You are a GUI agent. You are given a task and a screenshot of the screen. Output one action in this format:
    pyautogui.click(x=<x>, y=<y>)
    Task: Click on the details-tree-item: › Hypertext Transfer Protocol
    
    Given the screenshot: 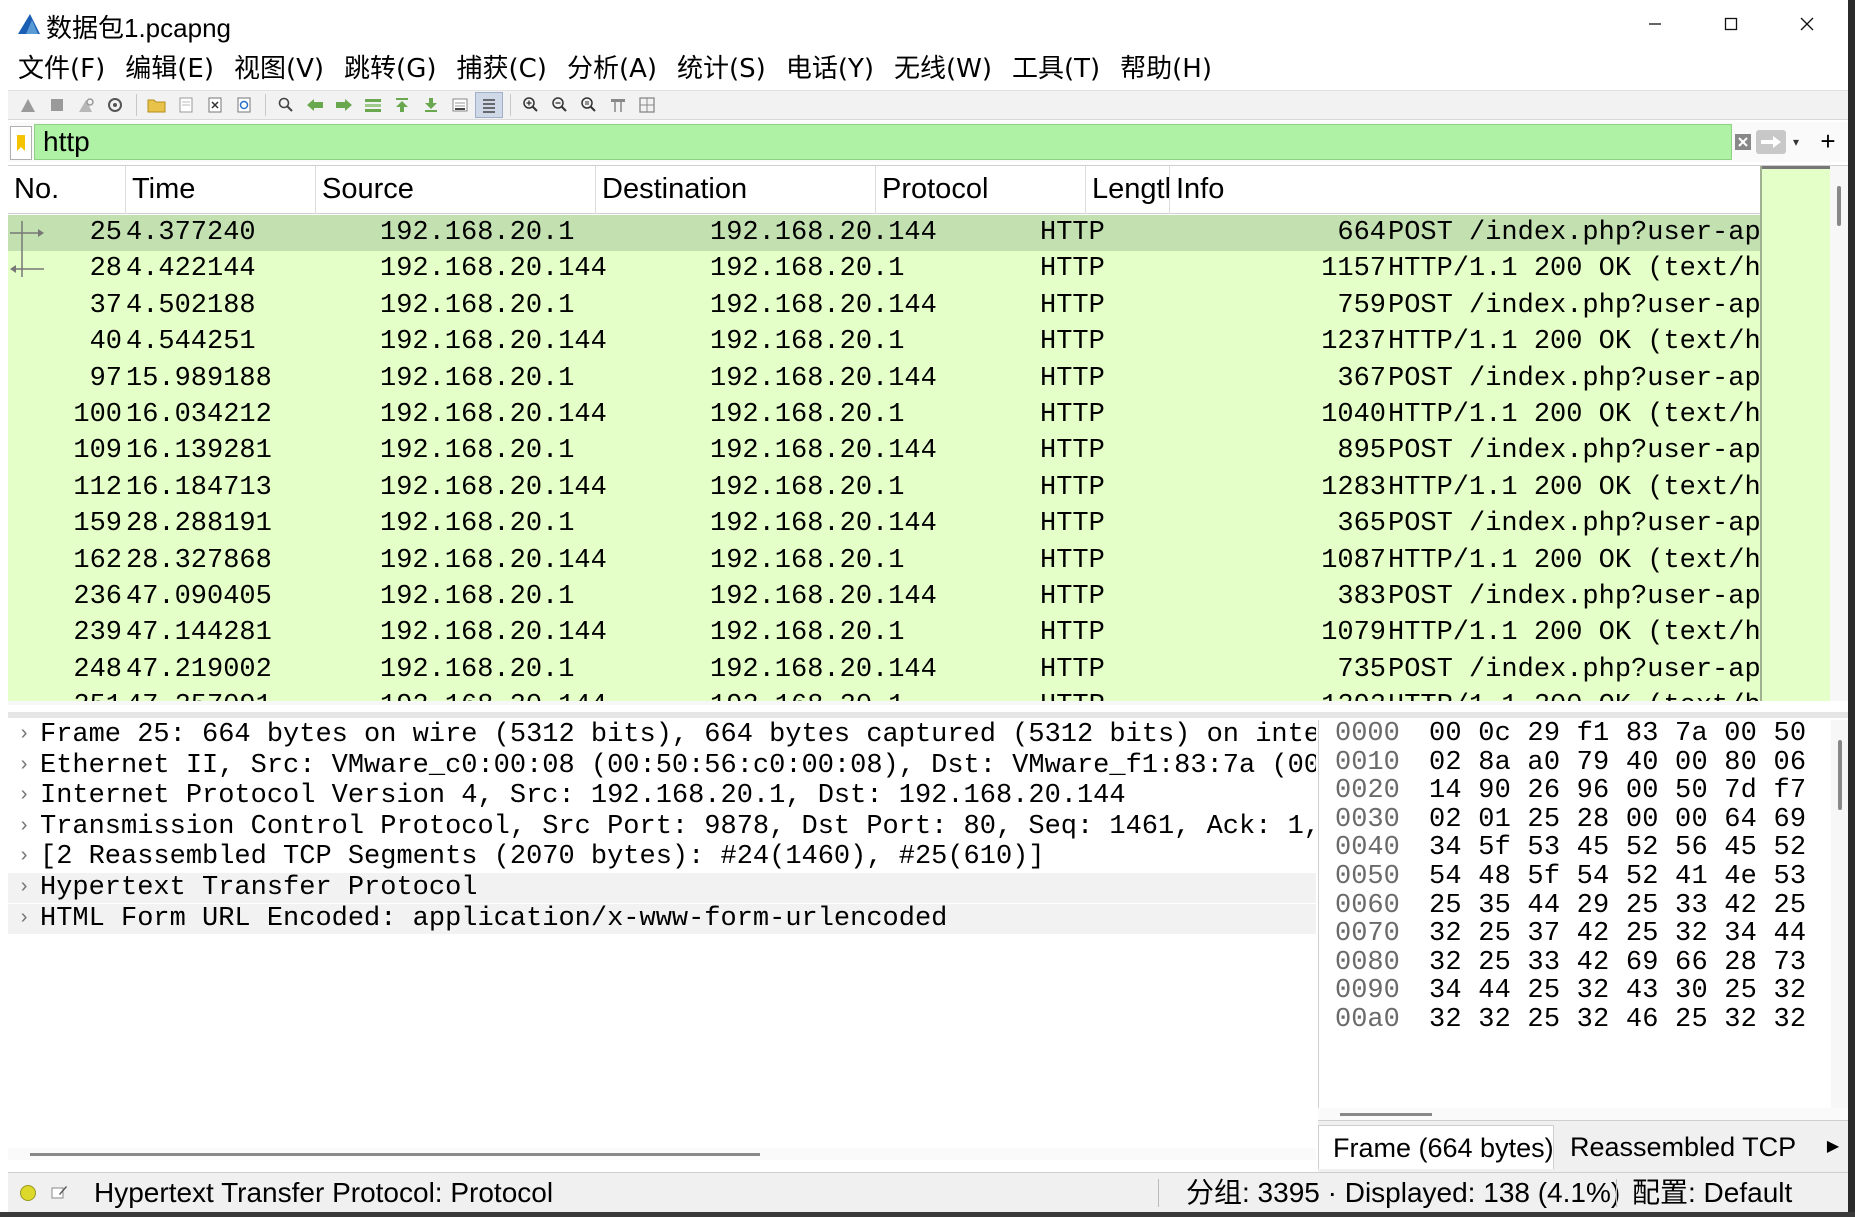 What is the action you would take?
    pyautogui.click(x=662, y=888)
    